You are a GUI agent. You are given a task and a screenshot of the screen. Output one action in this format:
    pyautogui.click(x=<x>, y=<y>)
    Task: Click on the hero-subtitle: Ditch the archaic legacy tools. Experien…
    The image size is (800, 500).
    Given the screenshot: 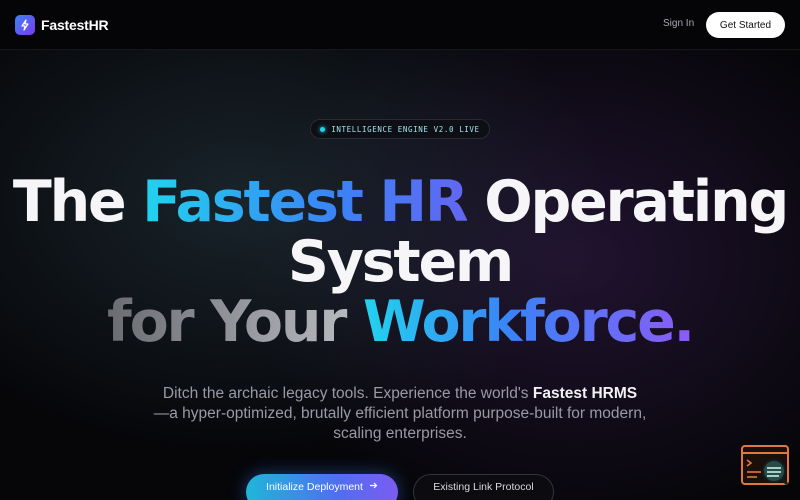 What is the action you would take?
    pyautogui.click(x=400, y=414)
    